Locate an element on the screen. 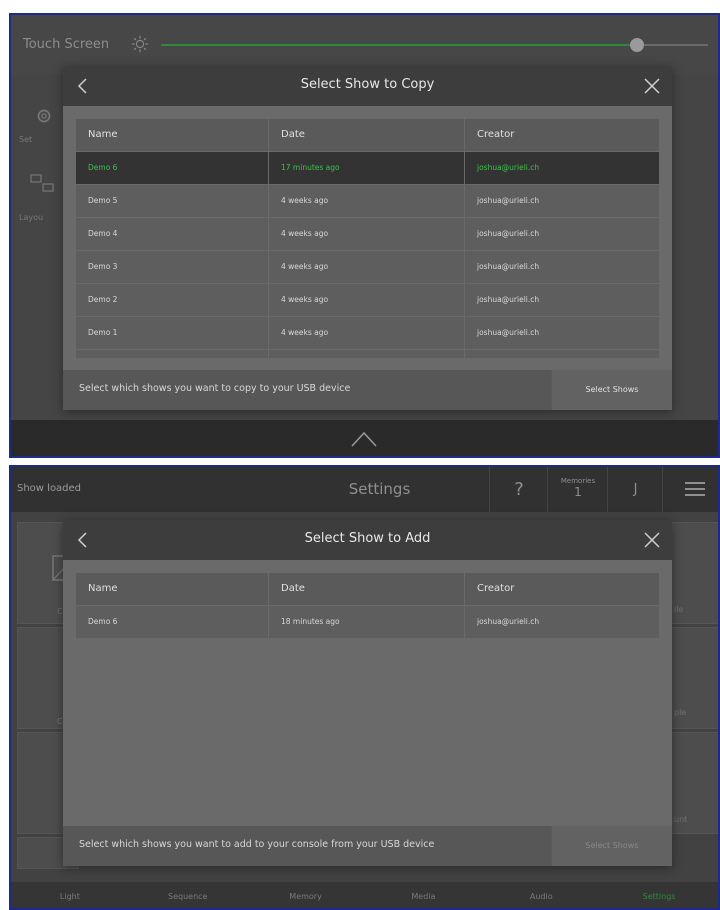 The width and height of the screenshot is (720, 910). bg-right-label: ile is located at coordinates (679, 609).